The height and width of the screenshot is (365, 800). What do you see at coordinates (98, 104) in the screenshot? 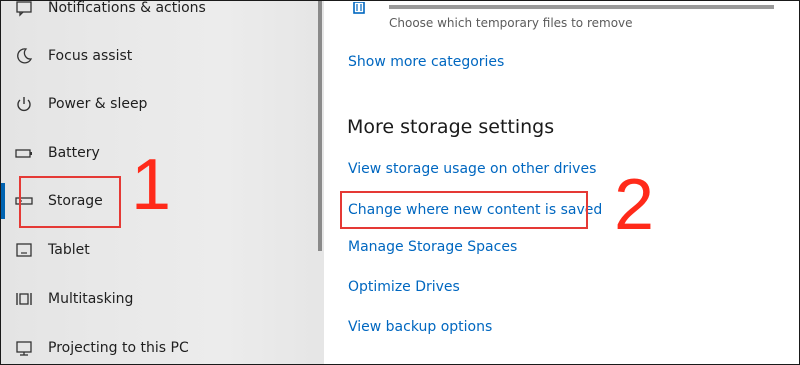
I see `sidebar-item-label: Power & sleep` at bounding box center [98, 104].